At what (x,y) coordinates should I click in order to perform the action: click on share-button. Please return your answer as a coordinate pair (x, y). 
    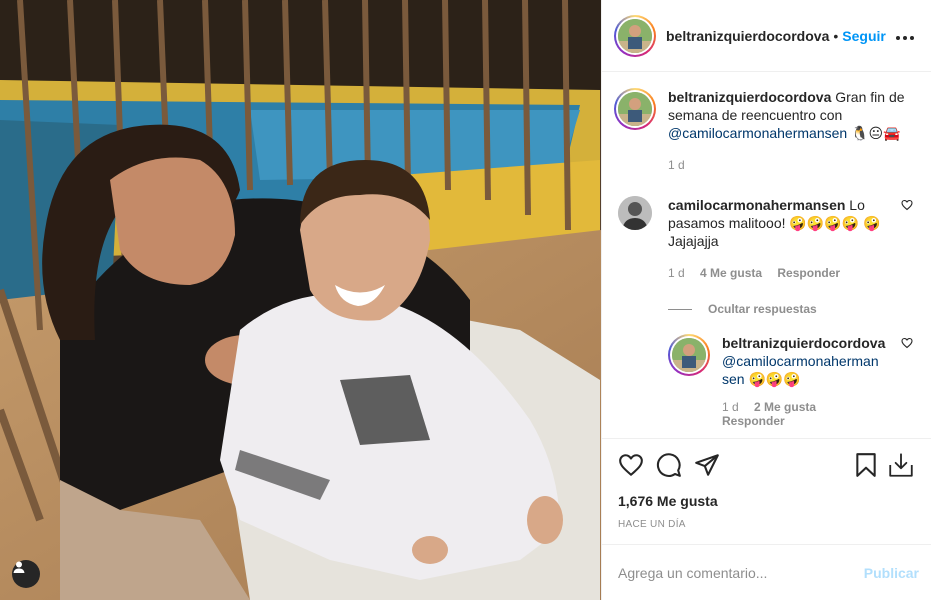
    Looking at the image, I should click on (707, 465).